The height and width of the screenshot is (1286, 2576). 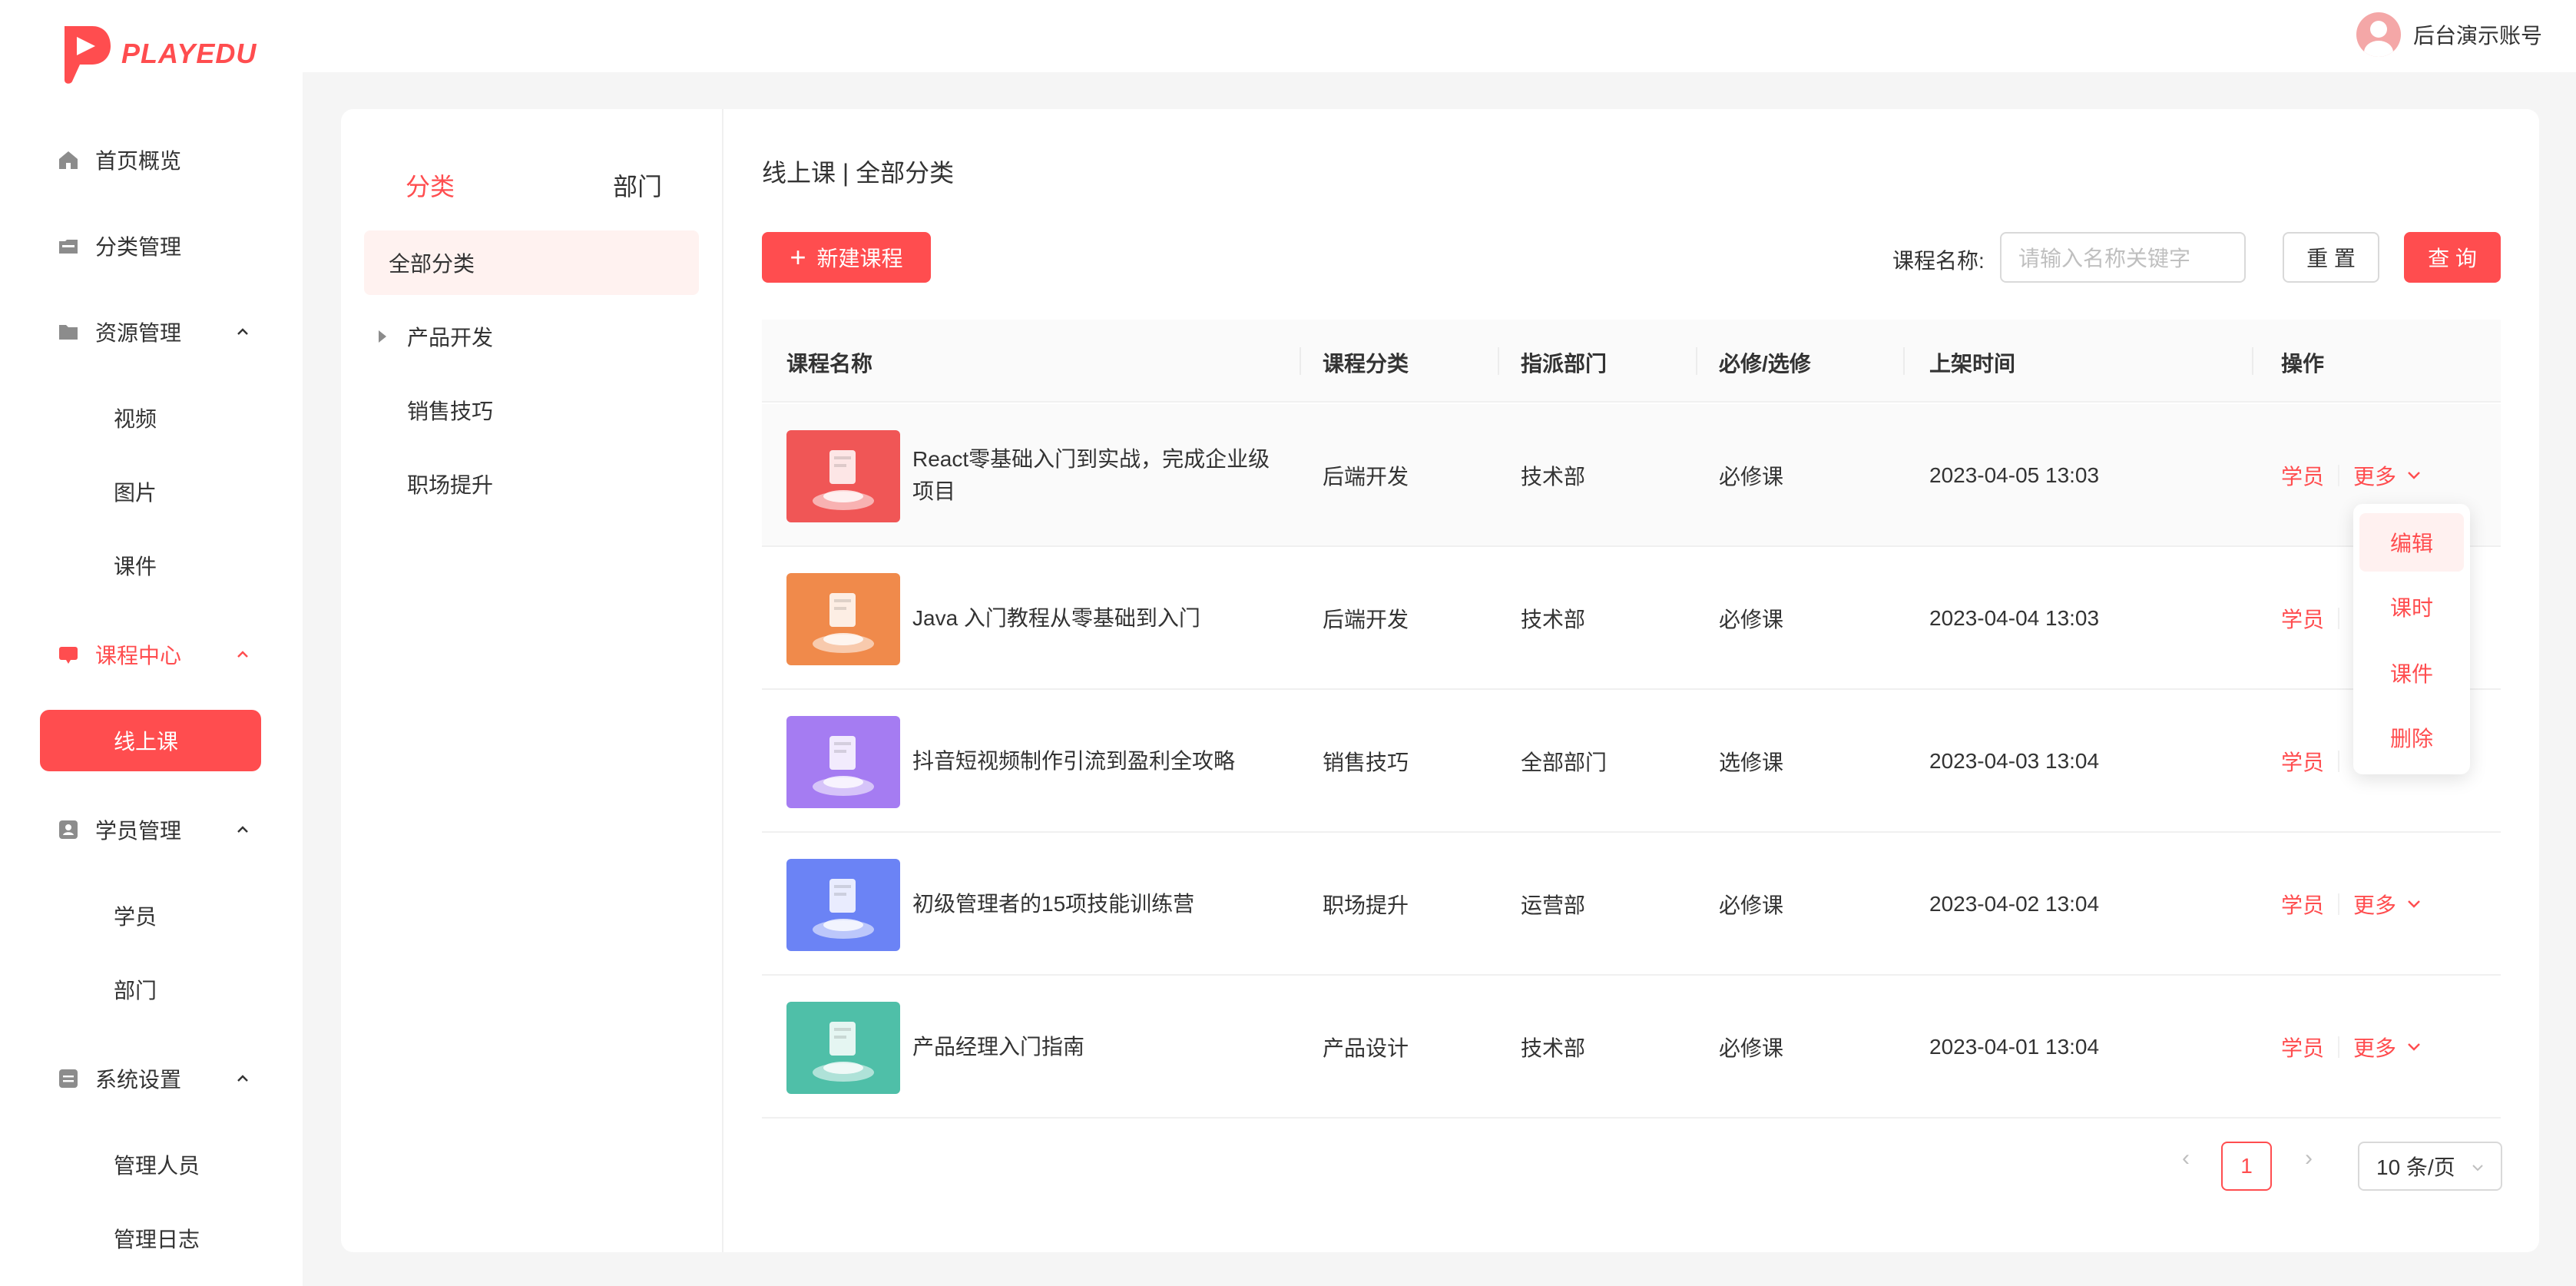 I want to click on course-name-input: 请输入名称关键字, so click(x=2123, y=257).